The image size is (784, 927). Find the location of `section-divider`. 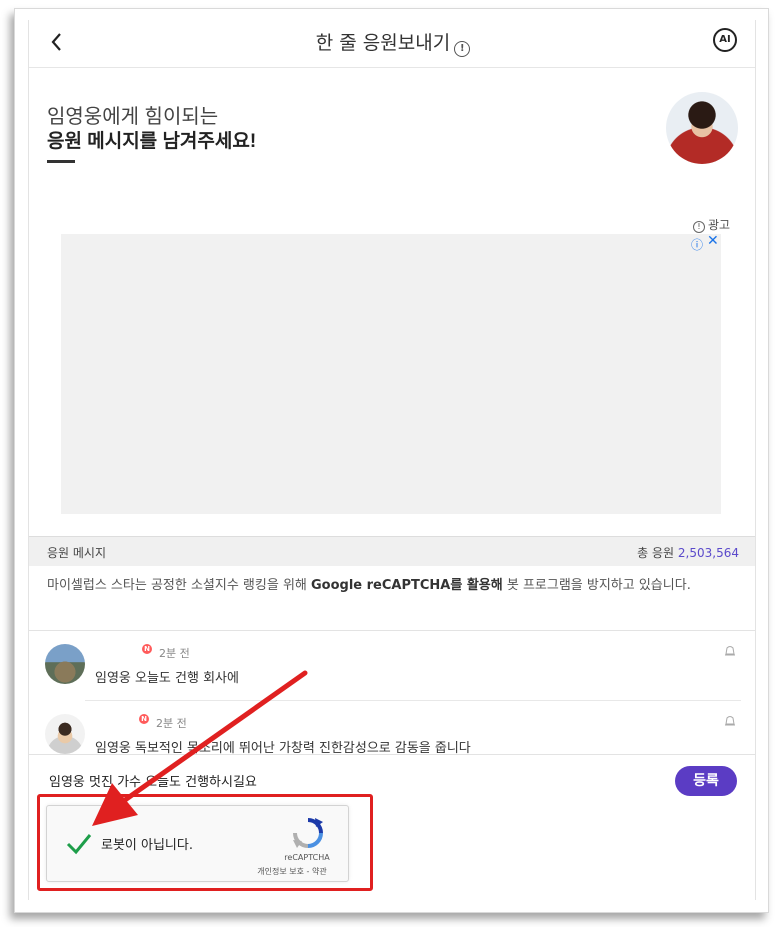

section-divider is located at coordinates (392, 630).